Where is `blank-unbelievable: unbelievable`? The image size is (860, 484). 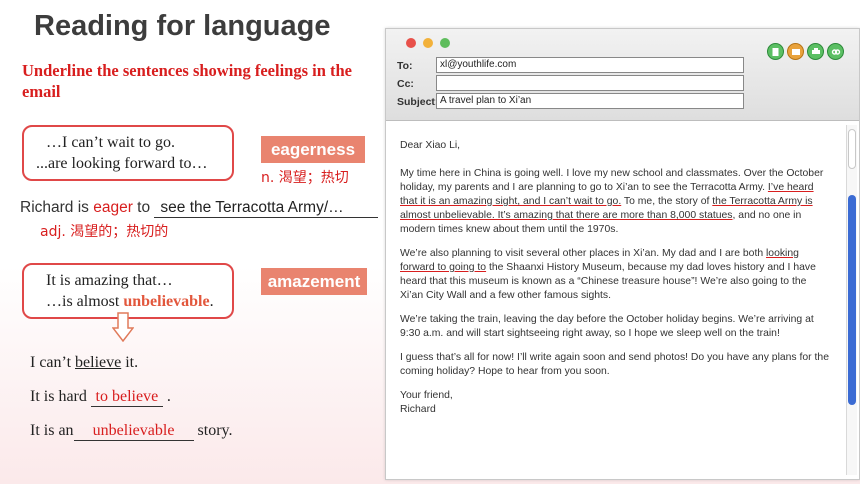 blank-unbelievable: unbelievable is located at coordinates (133, 431).